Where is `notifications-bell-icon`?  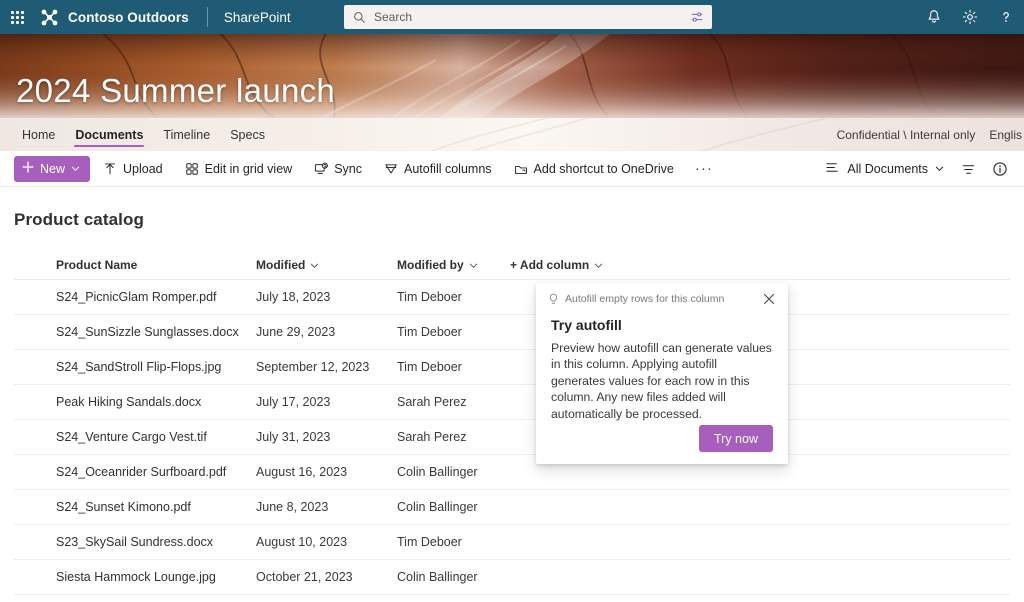 notifications-bell-icon is located at coordinates (934, 17).